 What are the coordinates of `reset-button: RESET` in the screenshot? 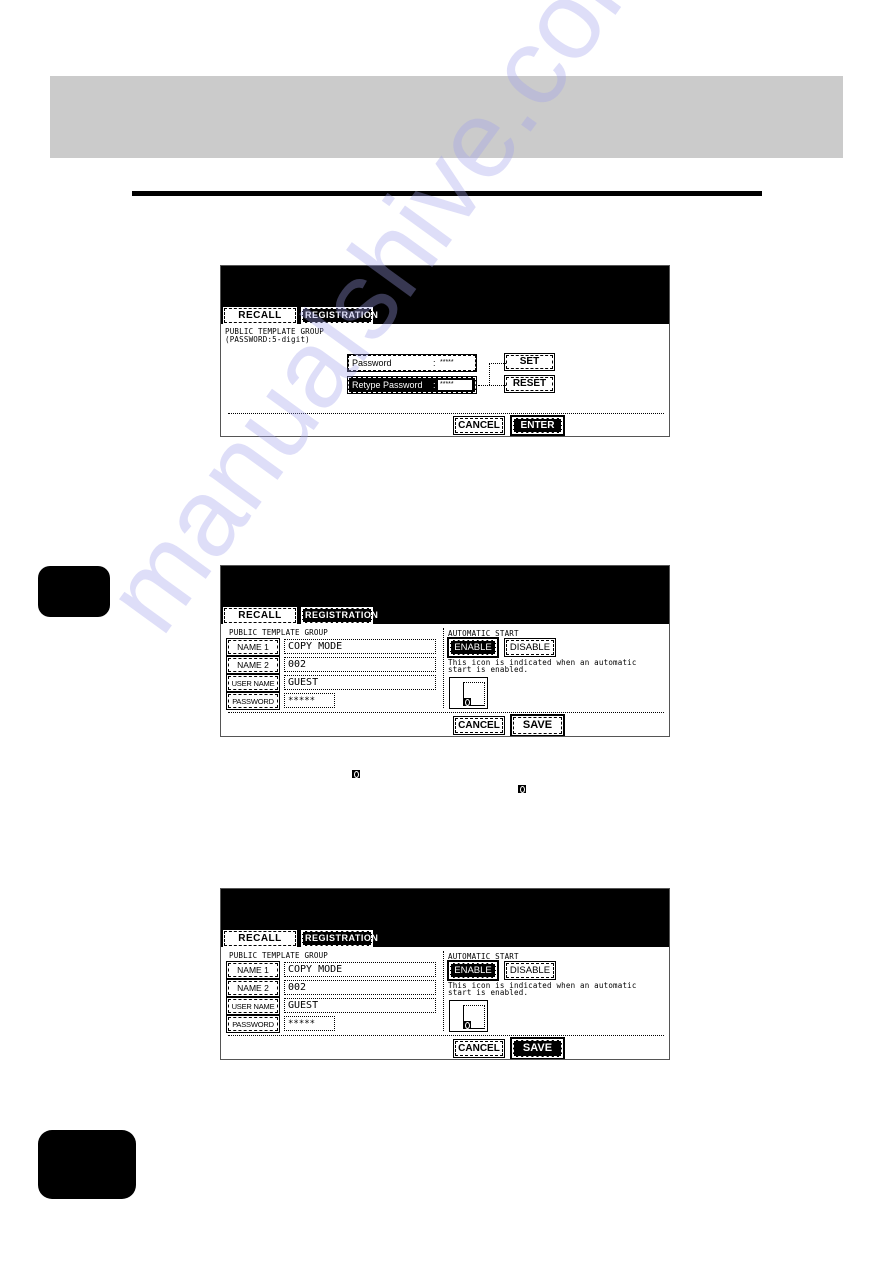 It's located at (529, 384).